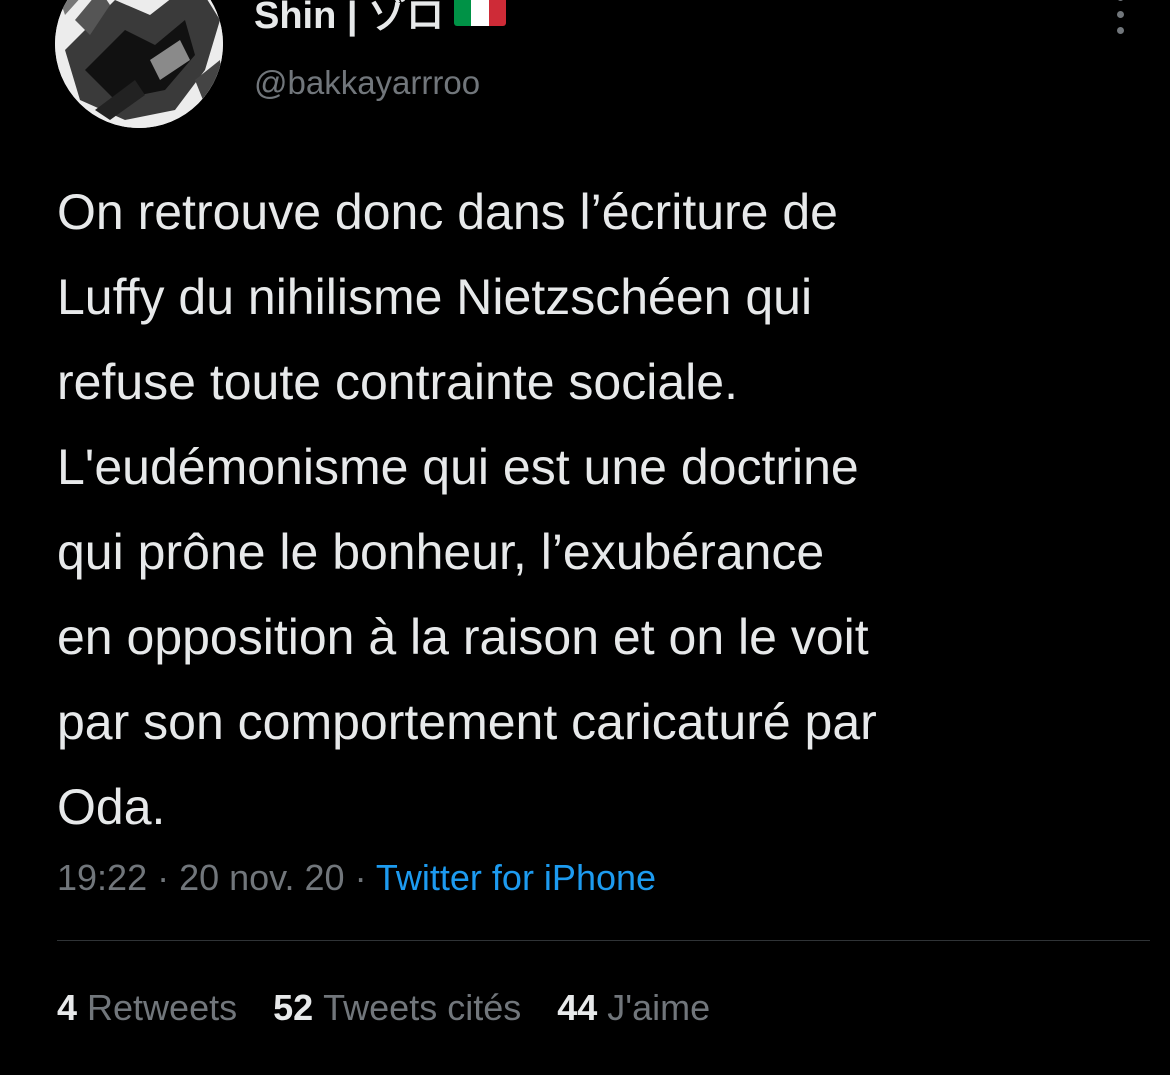 Image resolution: width=1170 pixels, height=1075 pixels. I want to click on tweet-stats: 4 Retweets 52 Tweets cités 44 J'aime, so click(383, 1008).